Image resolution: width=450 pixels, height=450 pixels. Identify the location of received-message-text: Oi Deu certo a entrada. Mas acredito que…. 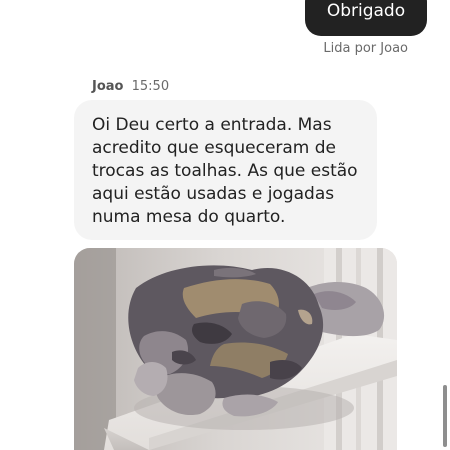
(225, 171).